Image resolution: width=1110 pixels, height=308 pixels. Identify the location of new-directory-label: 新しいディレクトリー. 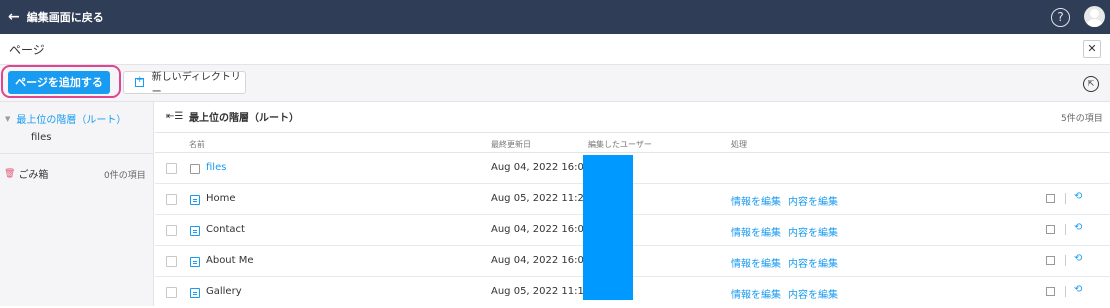
(196, 84).